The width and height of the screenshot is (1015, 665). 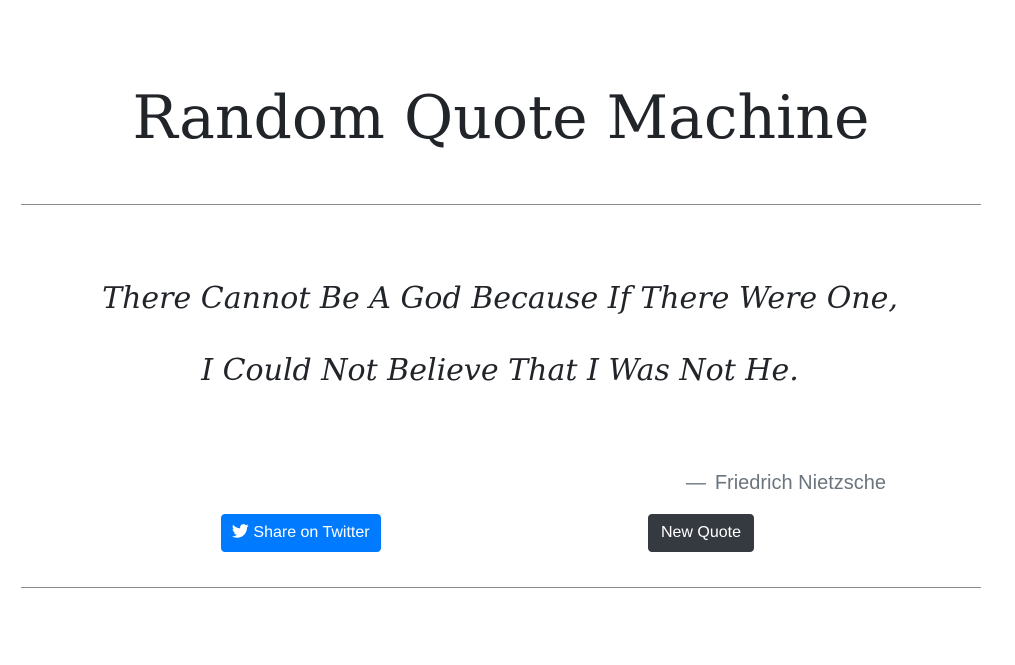 What do you see at coordinates (701, 533) in the screenshot?
I see `new-quote-button: New Quote` at bounding box center [701, 533].